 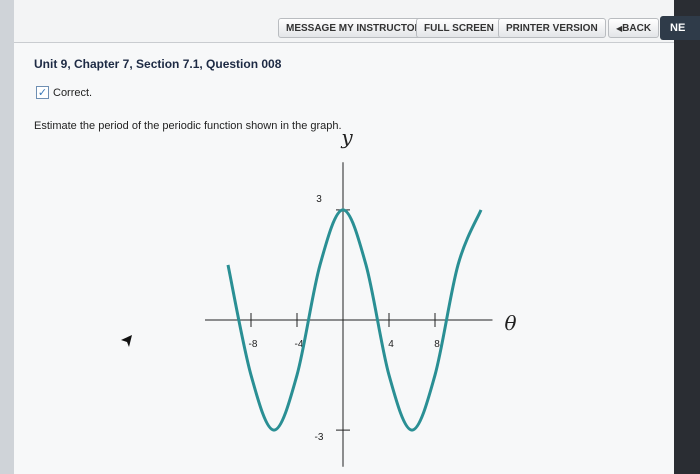 I want to click on y-tick-label: 3, so click(x=319, y=199).